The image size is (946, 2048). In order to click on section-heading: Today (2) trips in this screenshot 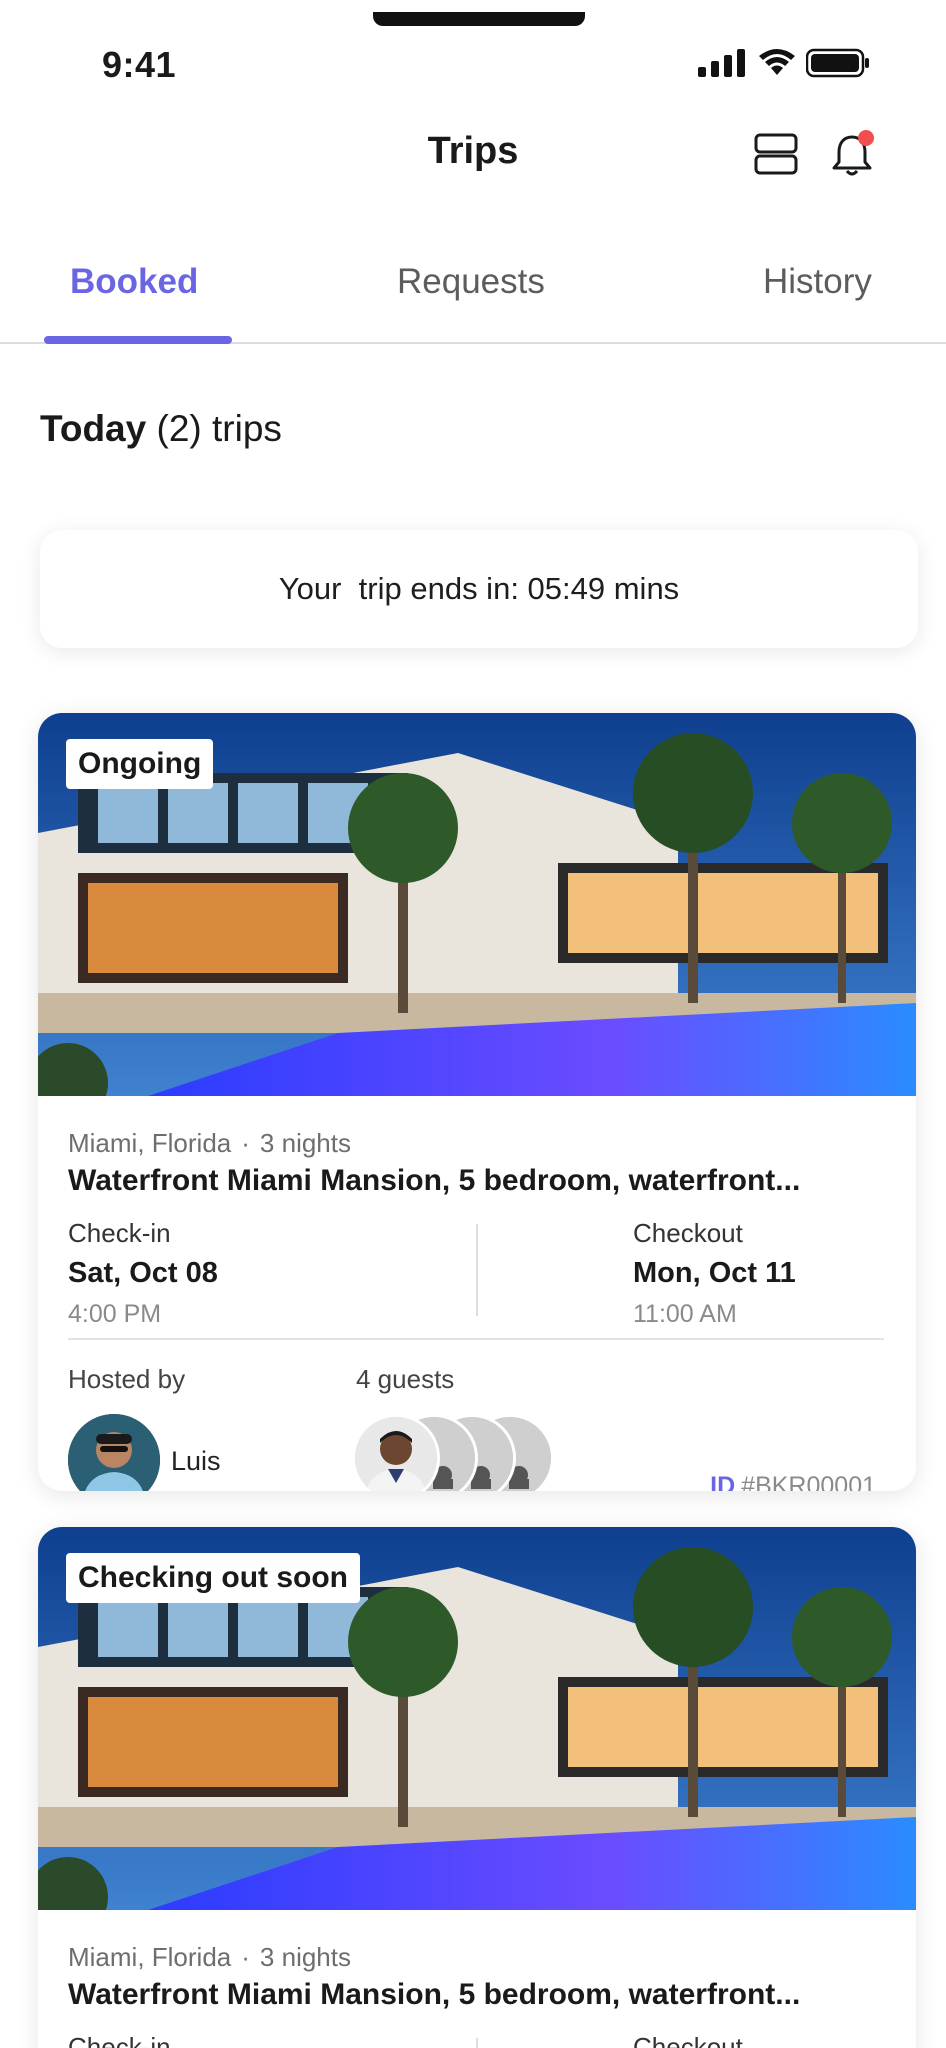, I will do `click(161, 429)`.